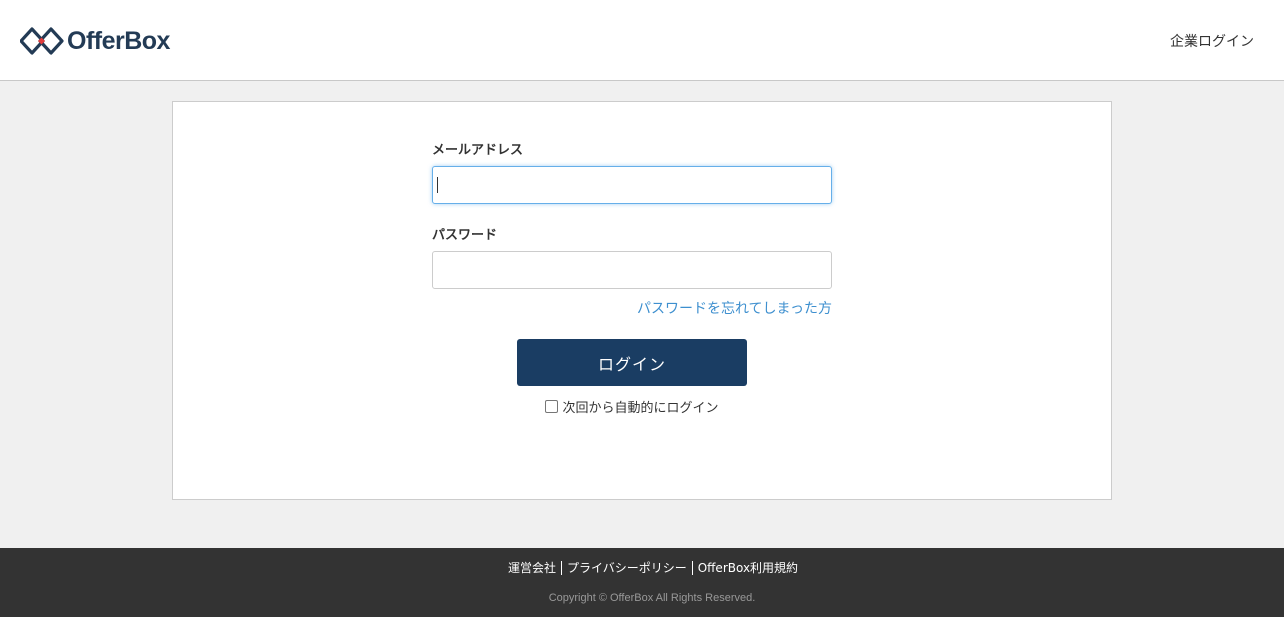  I want to click on footer-links: 運営会社 プライバシーポリシー OfferBox利用規約, so click(642, 568).